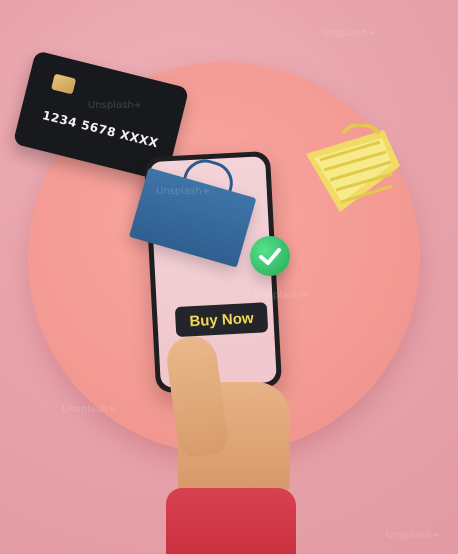  I want to click on buy-now-button: Buy Now, so click(221, 320).